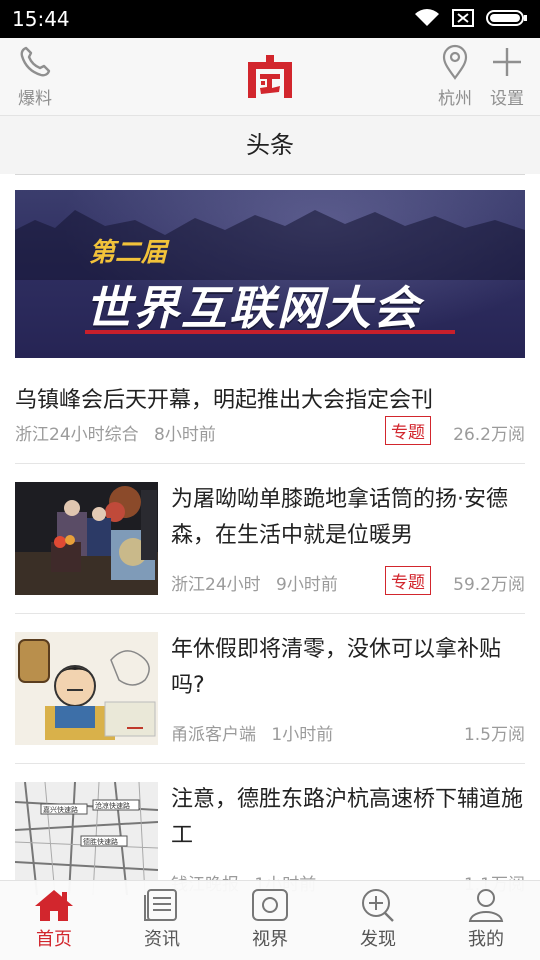  I want to click on no-sim-icon, so click(463, 18).